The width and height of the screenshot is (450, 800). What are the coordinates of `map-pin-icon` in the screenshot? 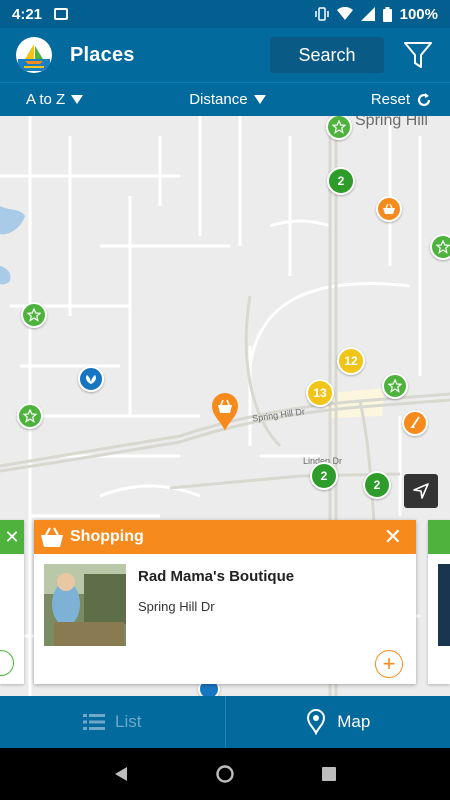 It's located at (316, 722).